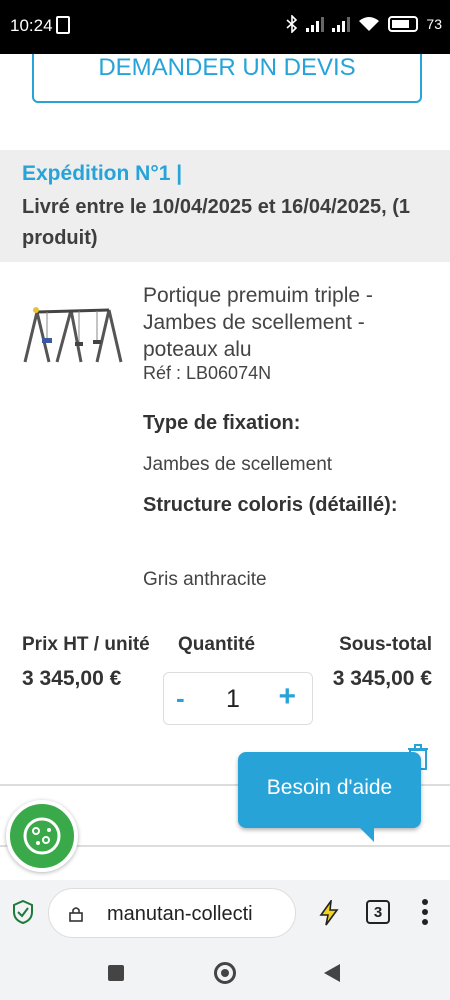  What do you see at coordinates (369, 24) in the screenshot?
I see `wifi-icon` at bounding box center [369, 24].